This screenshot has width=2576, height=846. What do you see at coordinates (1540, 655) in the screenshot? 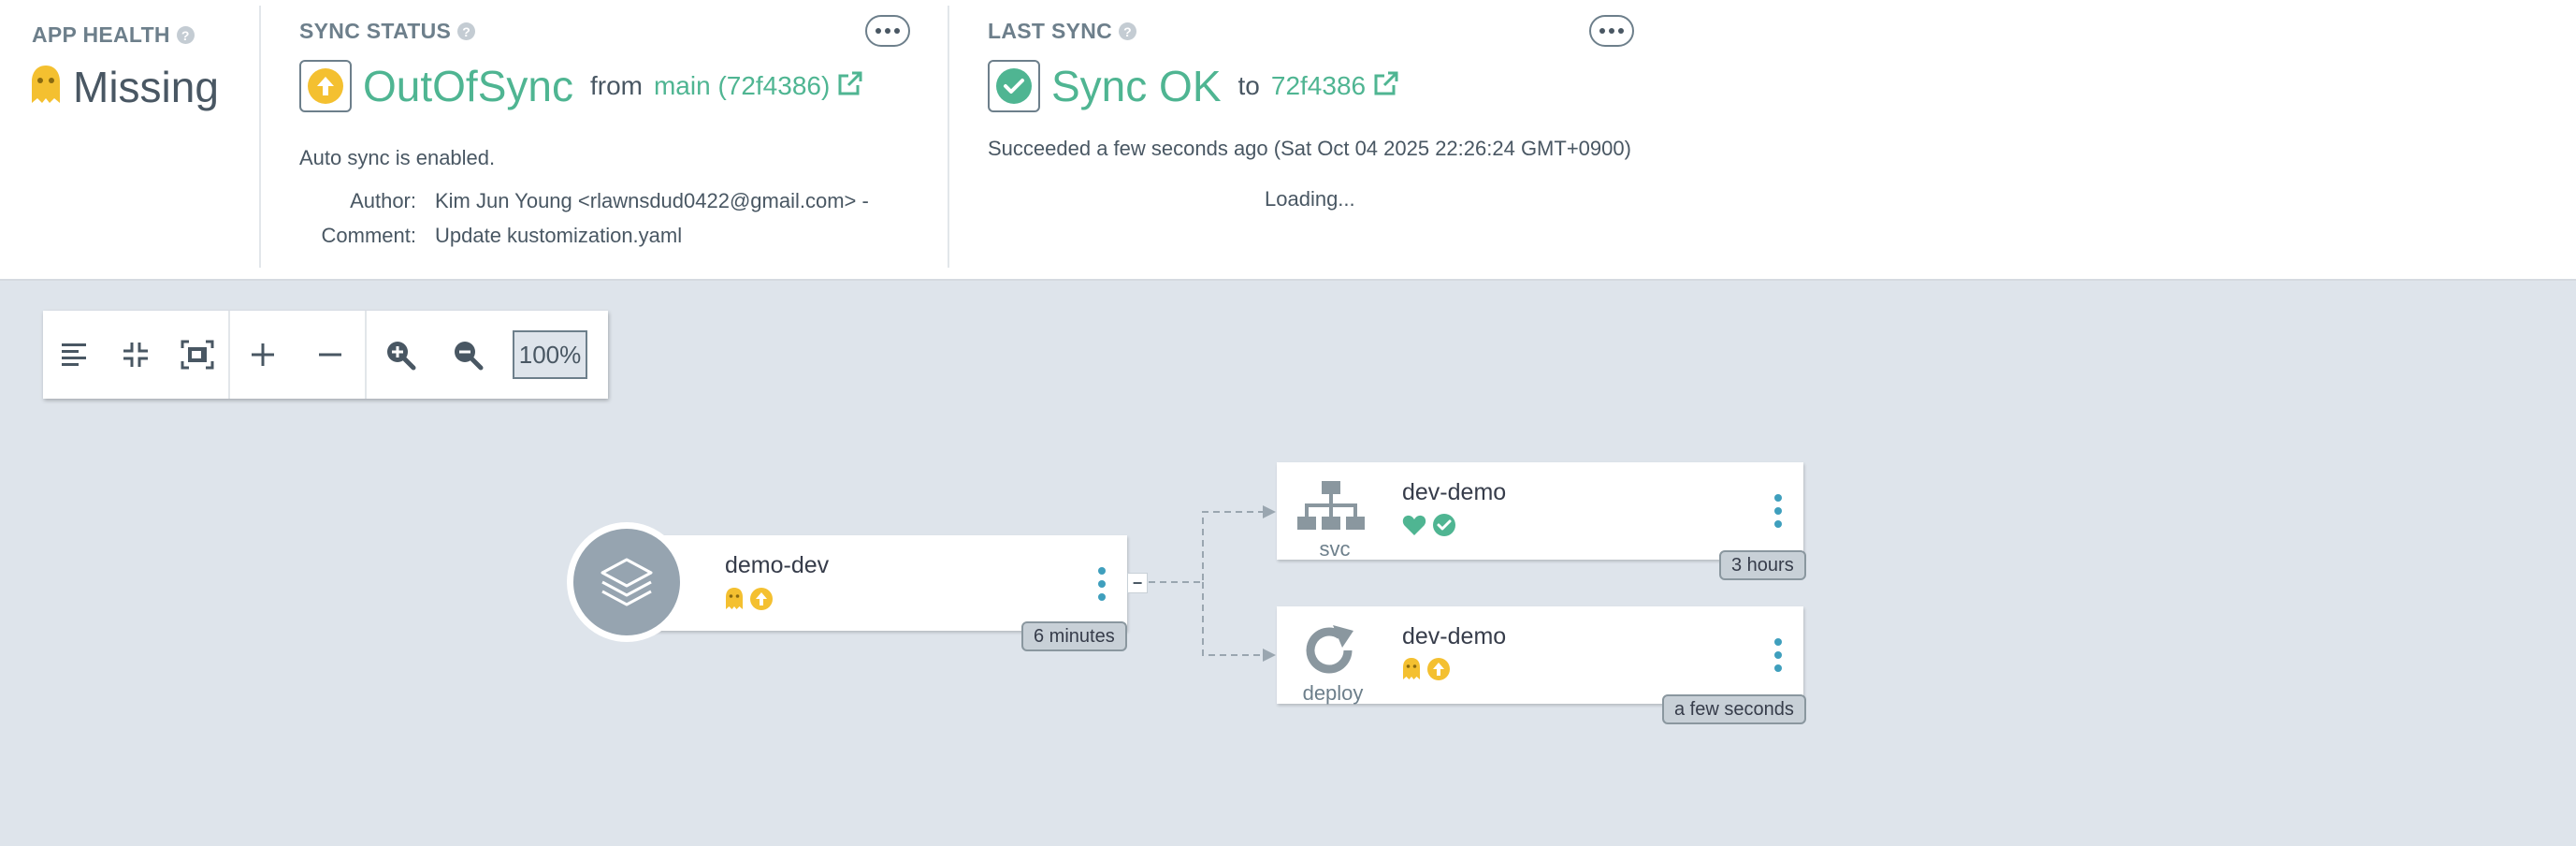
I see `resource-node-deploy-dev-demo: deploy dev-demo` at bounding box center [1540, 655].